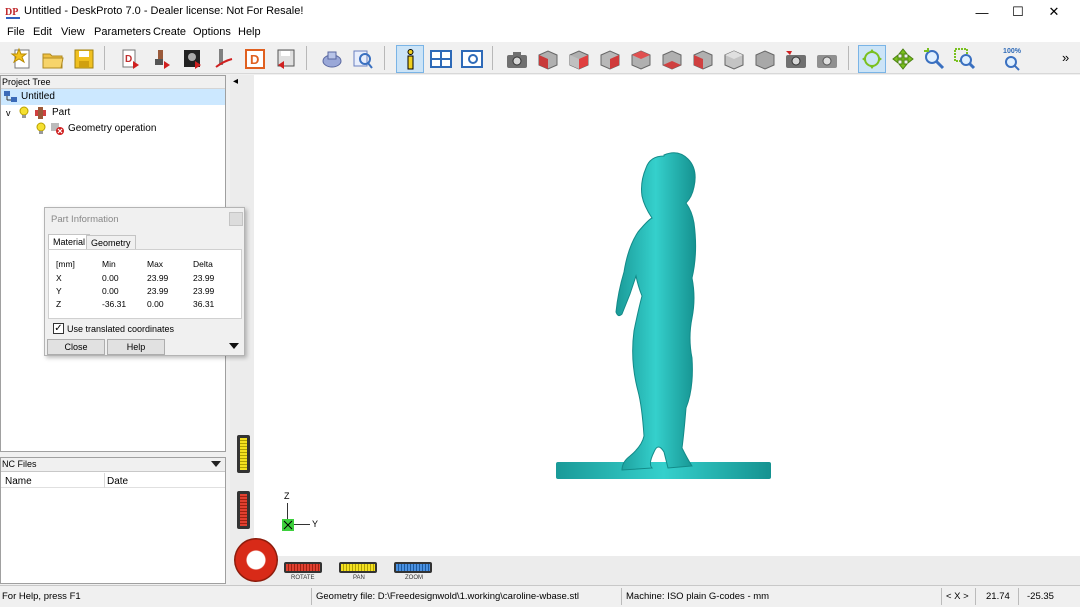  I want to click on zoom-label: ZOOM, so click(414, 578).